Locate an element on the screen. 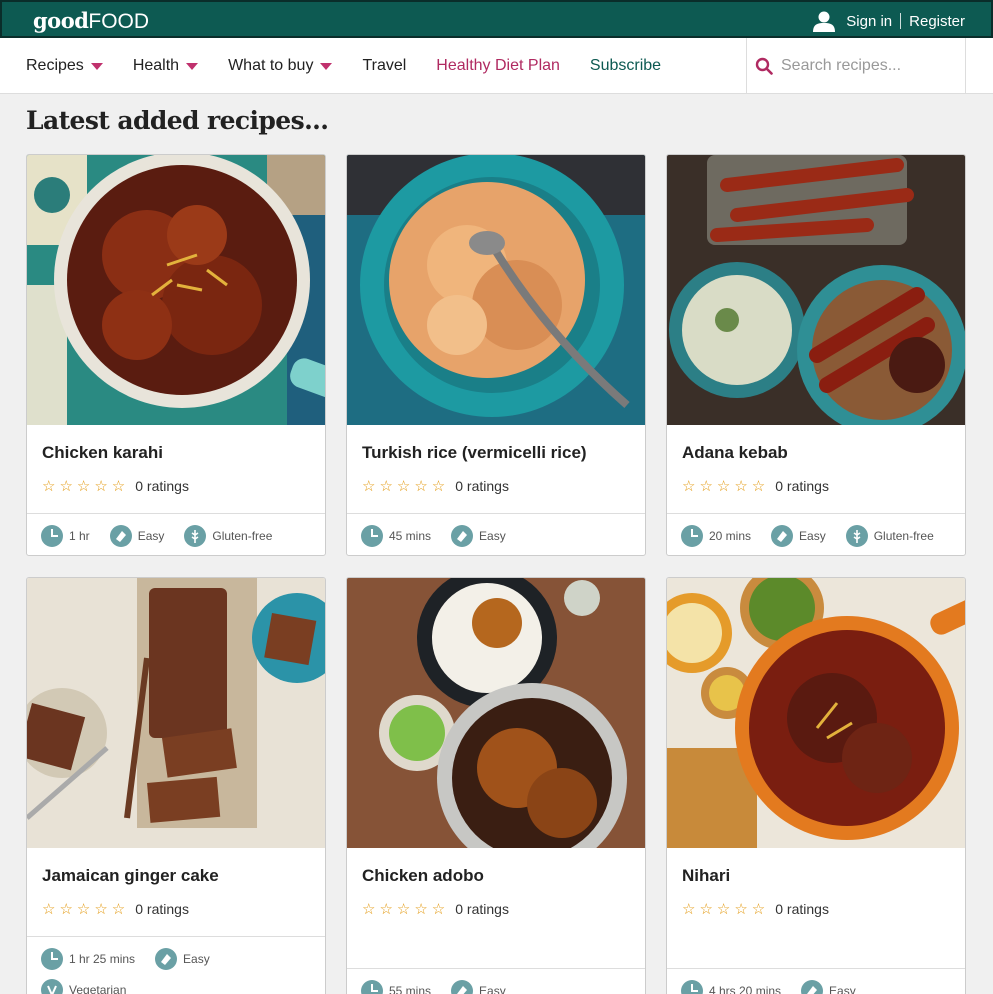  recipe-diet: Vegetarian is located at coordinates (98, 988).